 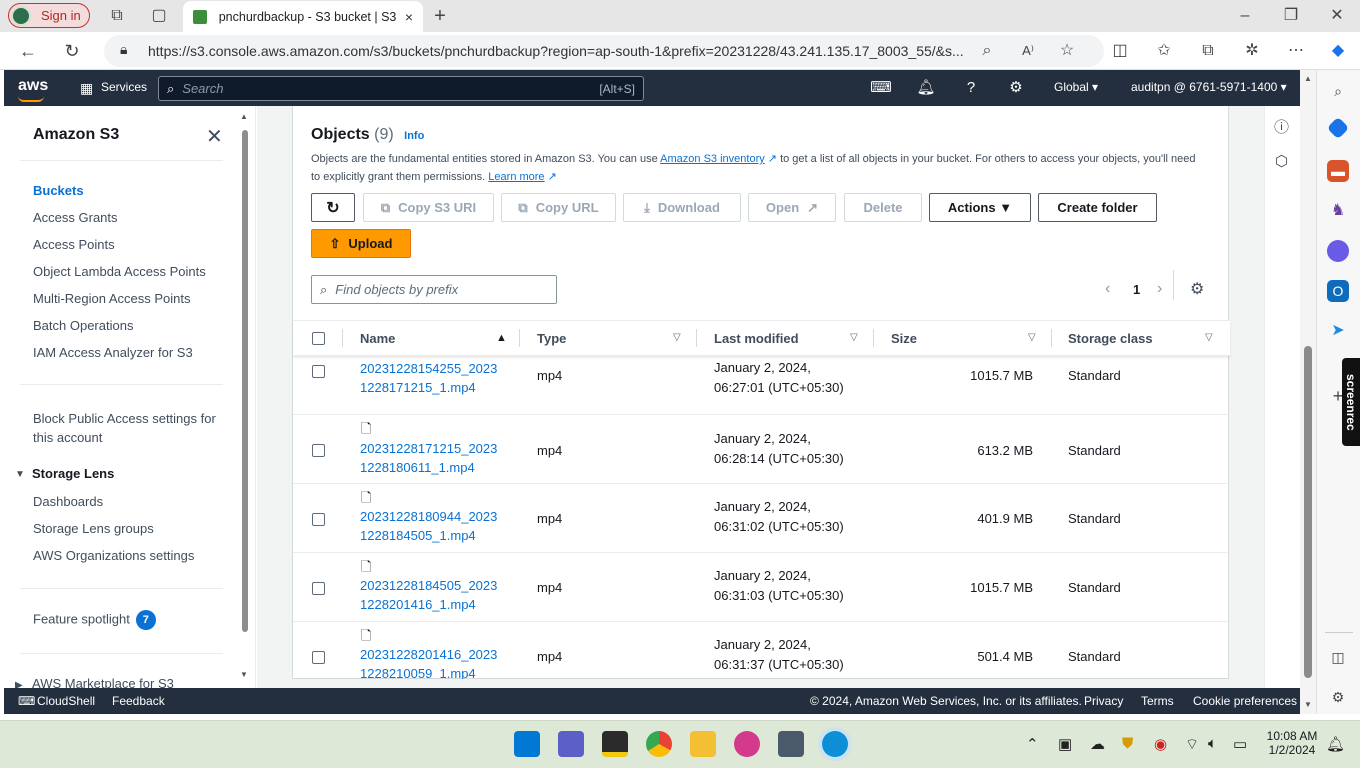 I want to click on sidebar-item-org-settings: AWS Organizations settings, so click(x=113, y=555).